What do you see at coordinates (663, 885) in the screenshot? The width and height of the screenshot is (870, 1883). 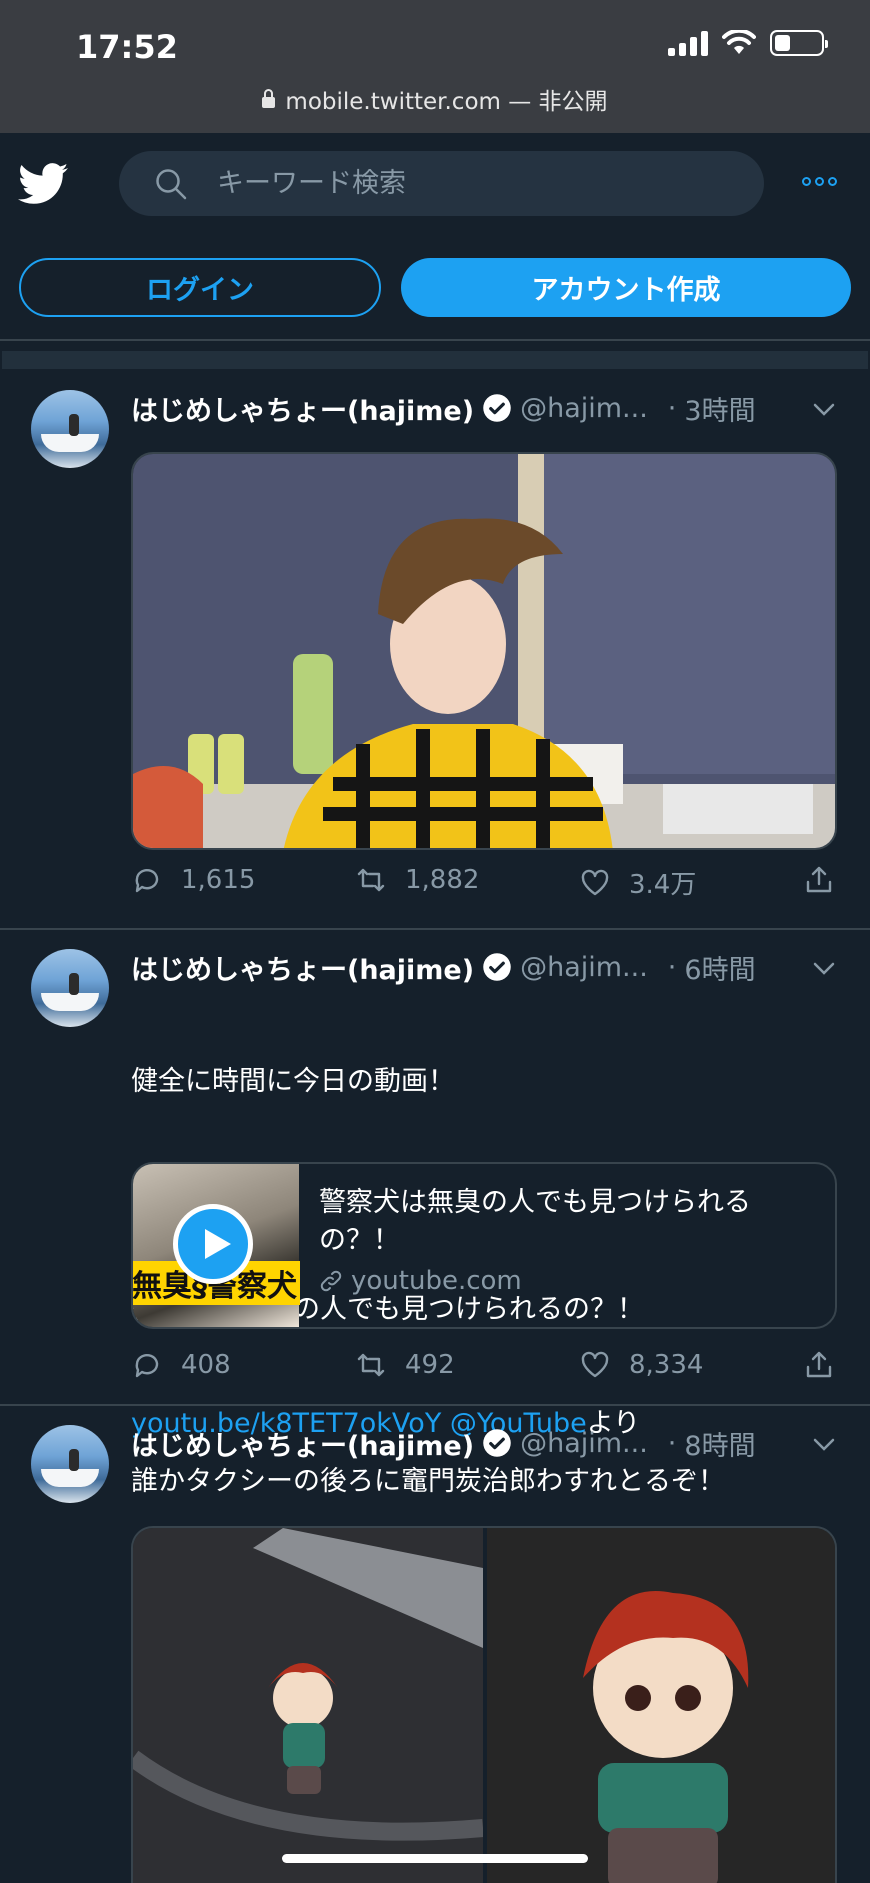 I see `like-count: 3.4万` at bounding box center [663, 885].